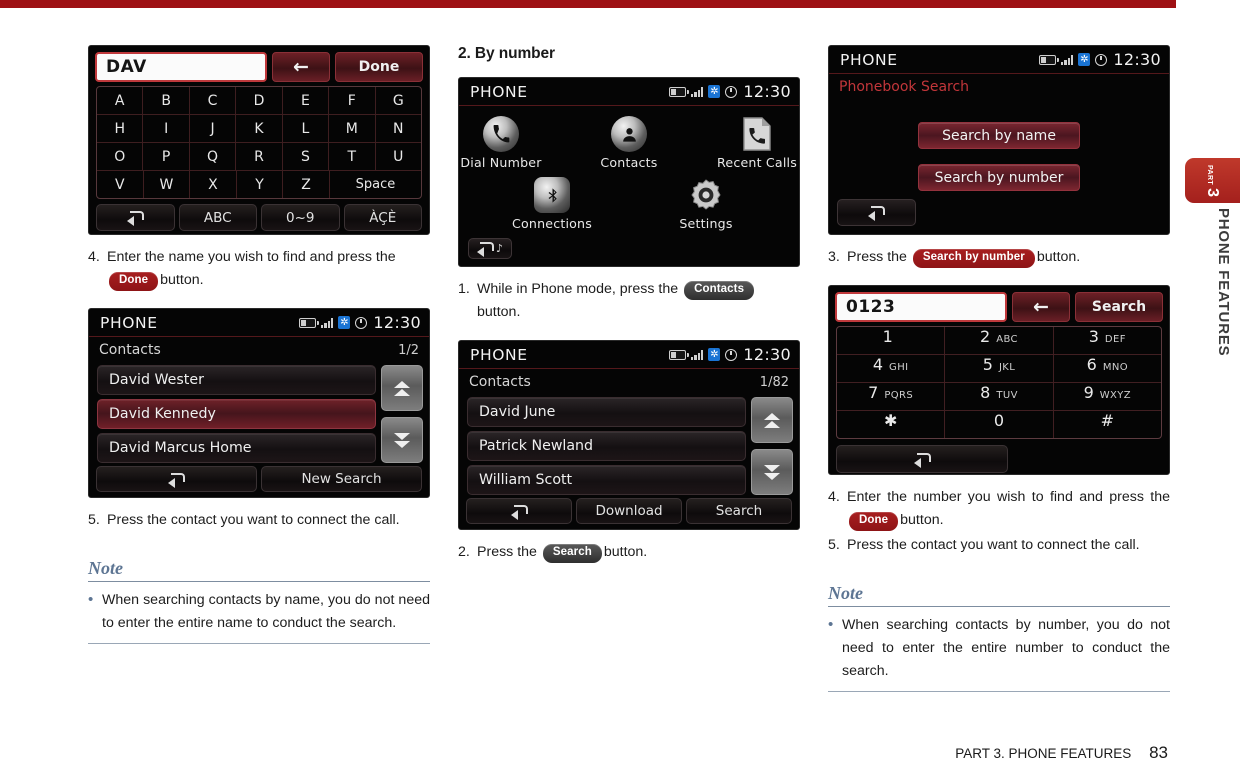 The height and width of the screenshot is (777, 1240). I want to click on key-v: V, so click(120, 184).